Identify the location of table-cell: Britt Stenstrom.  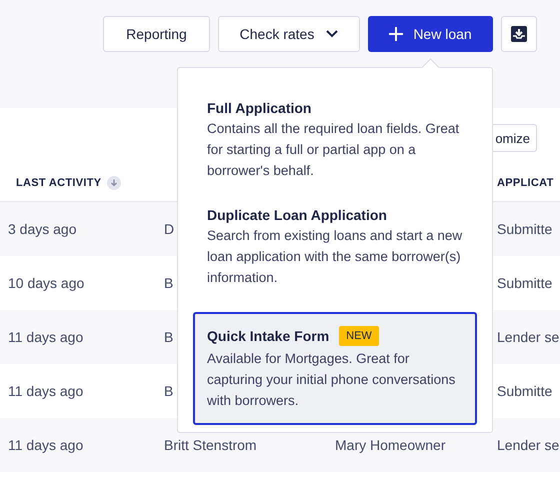
(210, 445).